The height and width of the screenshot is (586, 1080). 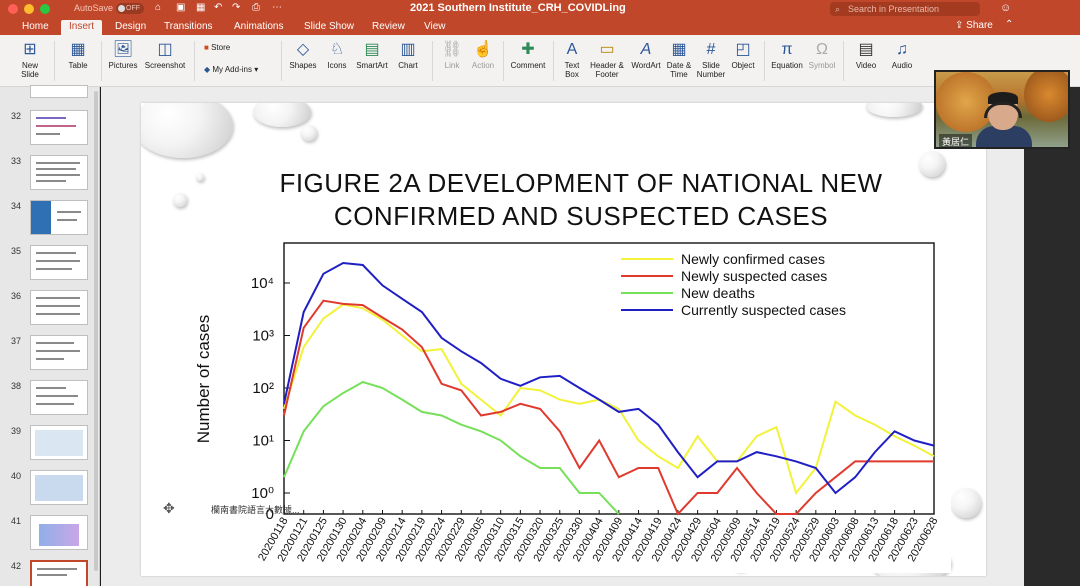 I want to click on tab-insert: Insert, so click(x=82, y=27).